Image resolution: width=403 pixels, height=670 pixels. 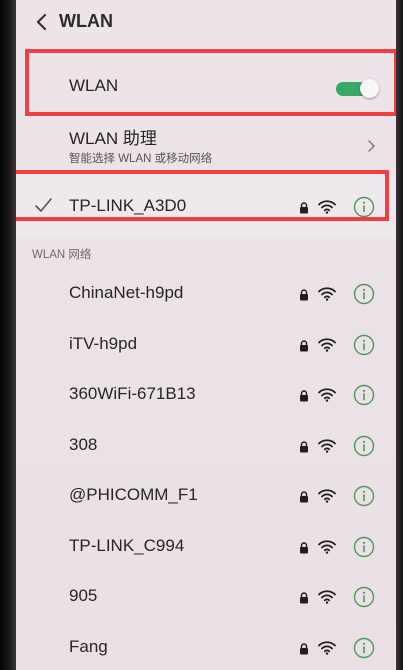 I want to click on section-label-wlan-networks: WLAN 网络, so click(x=62, y=255).